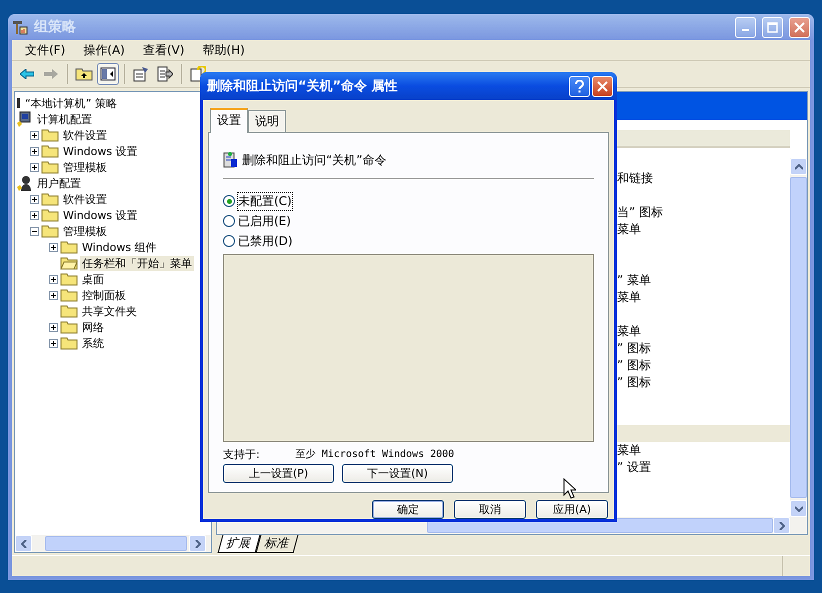 The image size is (822, 593). I want to click on nav-button: 下一设置(N), so click(397, 473).